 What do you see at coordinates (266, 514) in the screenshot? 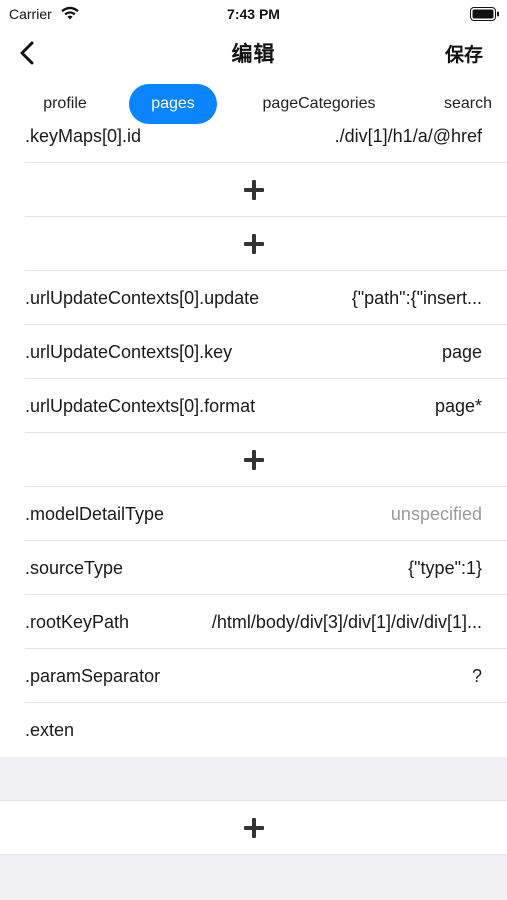
I see `field-row-model-detail-type: .modelDetailType unspecified` at bounding box center [266, 514].